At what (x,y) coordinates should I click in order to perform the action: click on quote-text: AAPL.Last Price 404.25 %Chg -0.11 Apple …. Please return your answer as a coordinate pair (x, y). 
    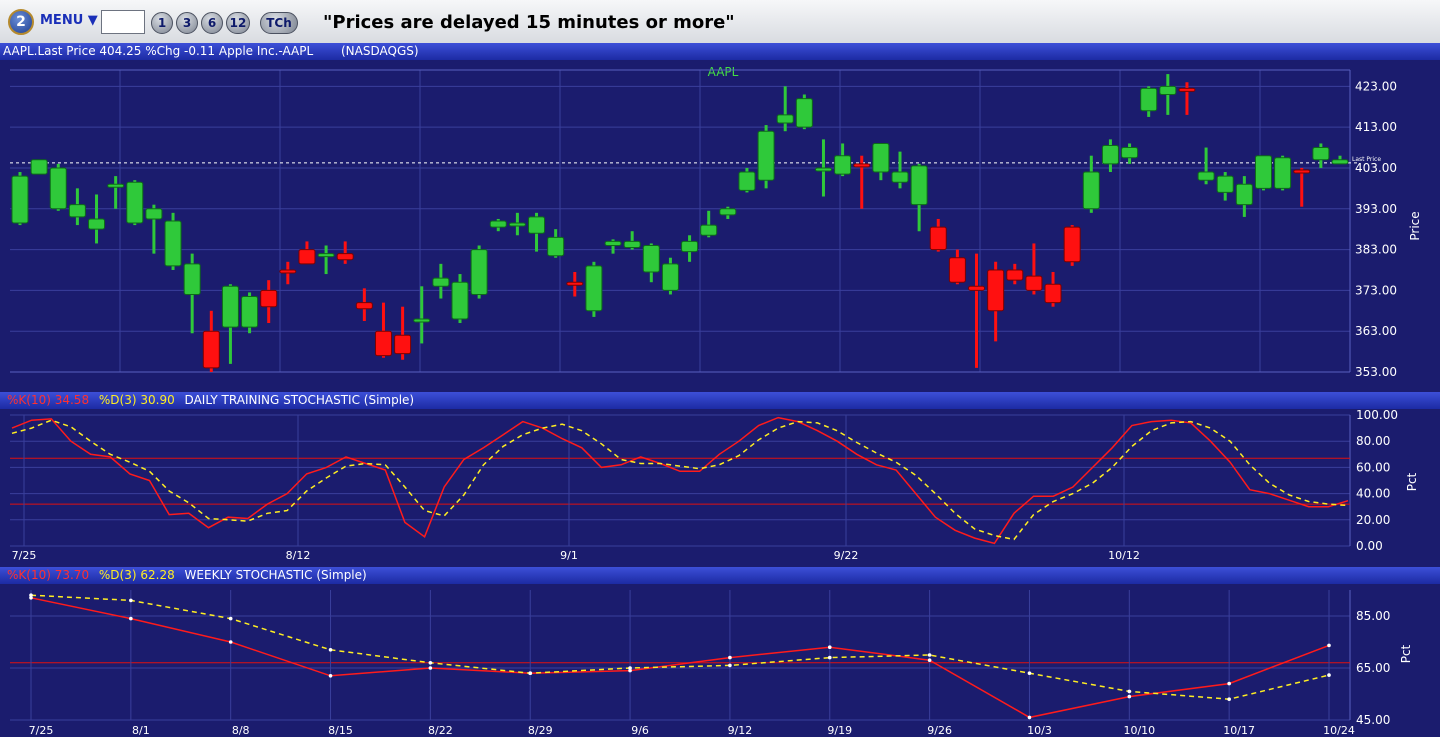
    Looking at the image, I should click on (158, 51).